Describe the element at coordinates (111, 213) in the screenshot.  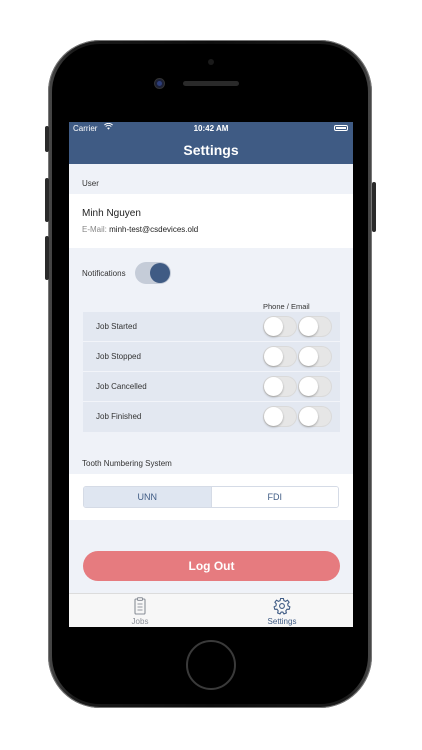
I see `user-name: Minh Nguyen` at that location.